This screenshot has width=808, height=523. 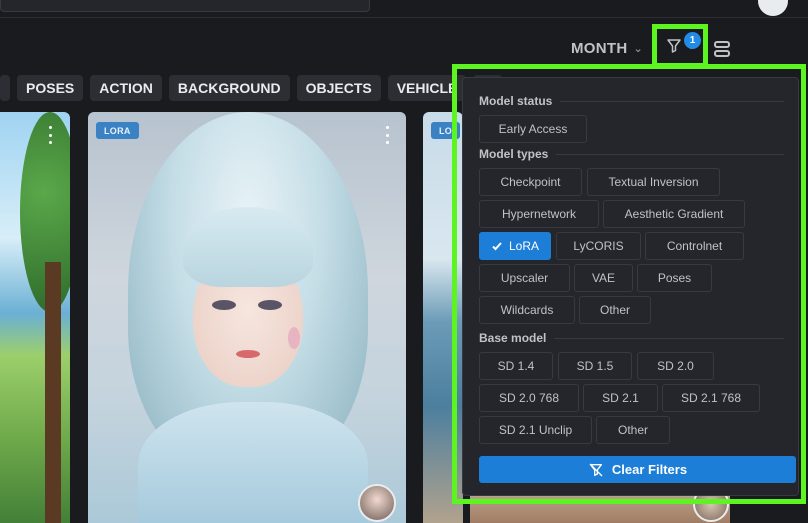 I want to click on landscape-trunk, so click(x=53, y=392).